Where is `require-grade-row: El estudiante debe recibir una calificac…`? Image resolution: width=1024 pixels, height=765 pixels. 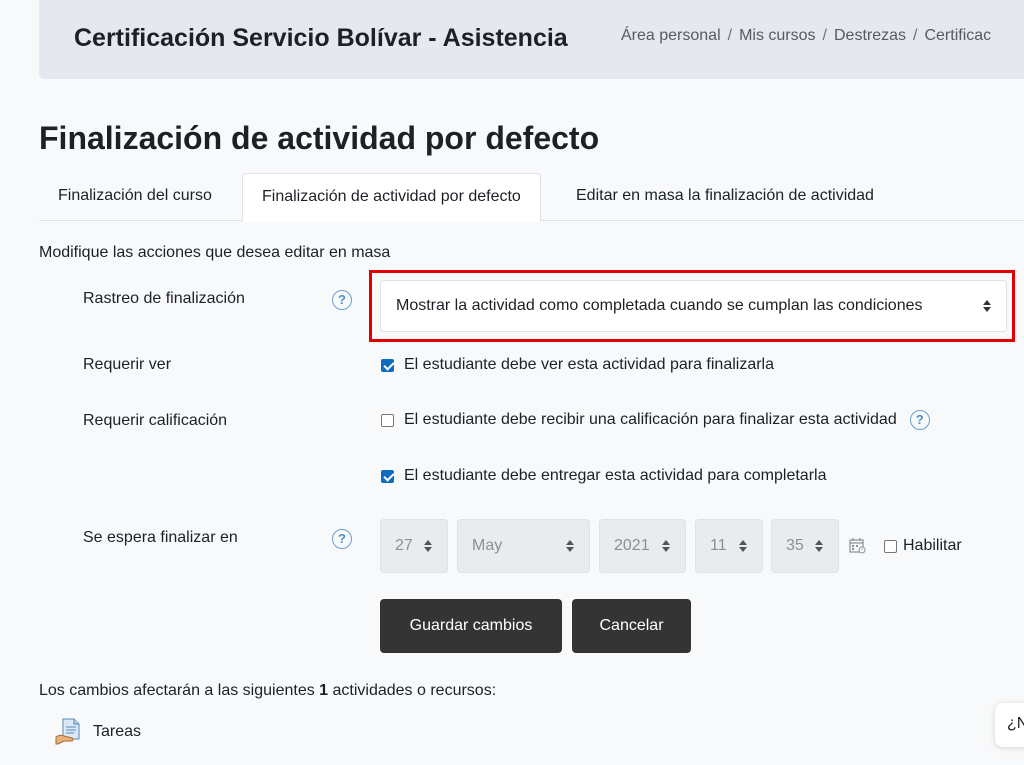
require-grade-row: El estudiante debe recibir una calificac… is located at coordinates (655, 420).